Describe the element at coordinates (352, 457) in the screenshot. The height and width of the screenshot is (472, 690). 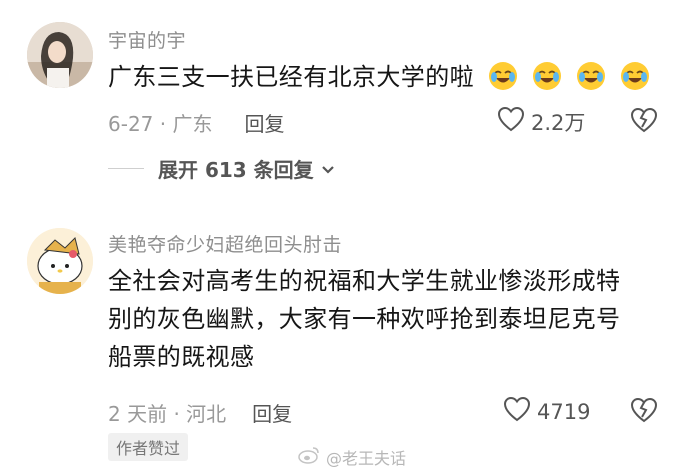
I see `watermark: @老王夫话` at that location.